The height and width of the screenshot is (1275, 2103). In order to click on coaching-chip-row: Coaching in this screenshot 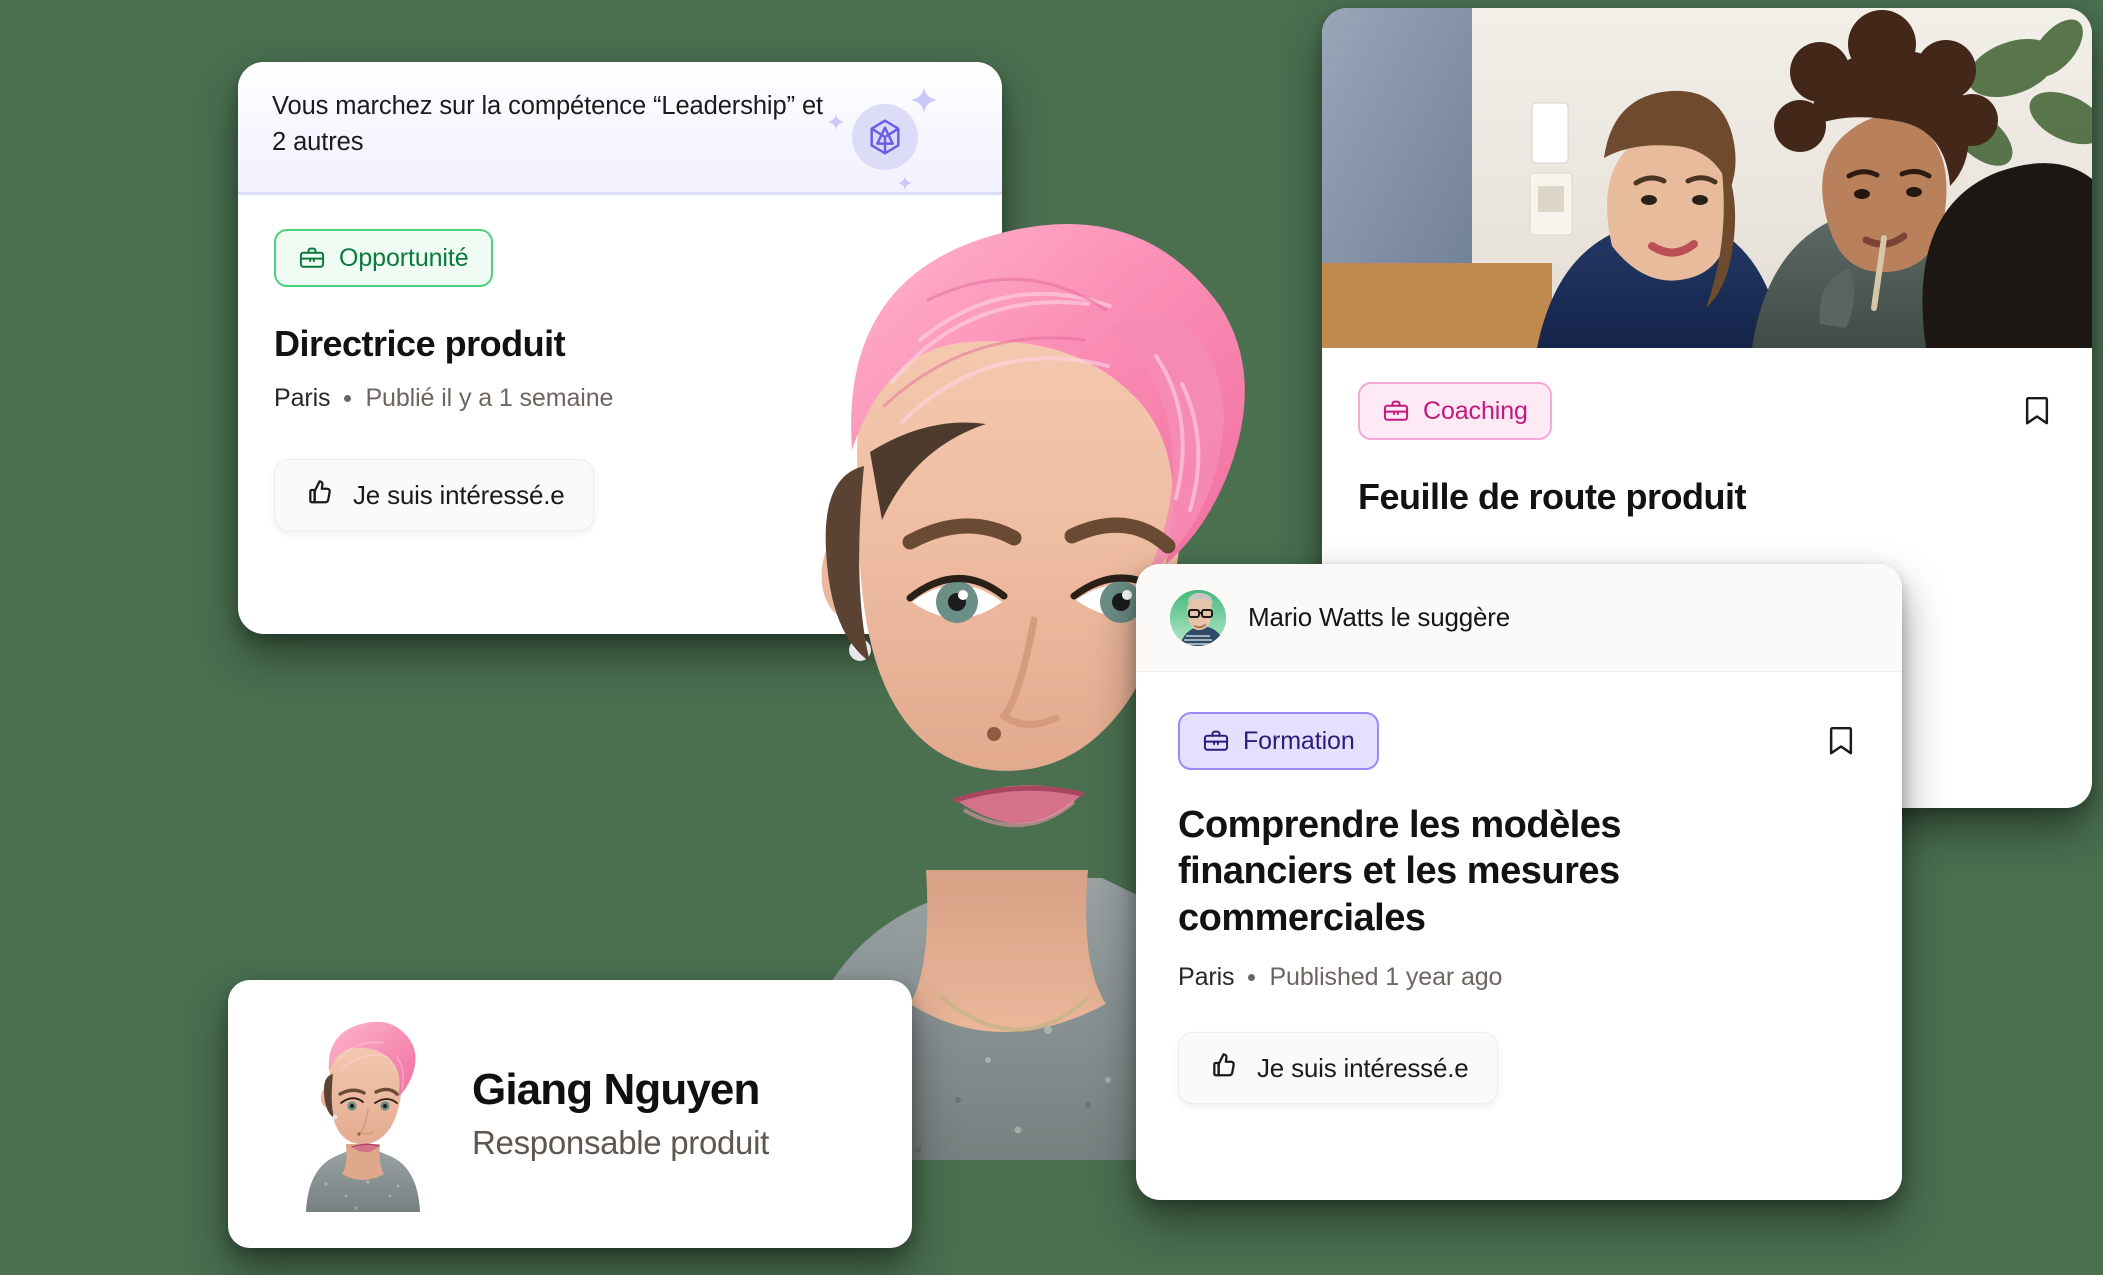, I will do `click(1707, 411)`.